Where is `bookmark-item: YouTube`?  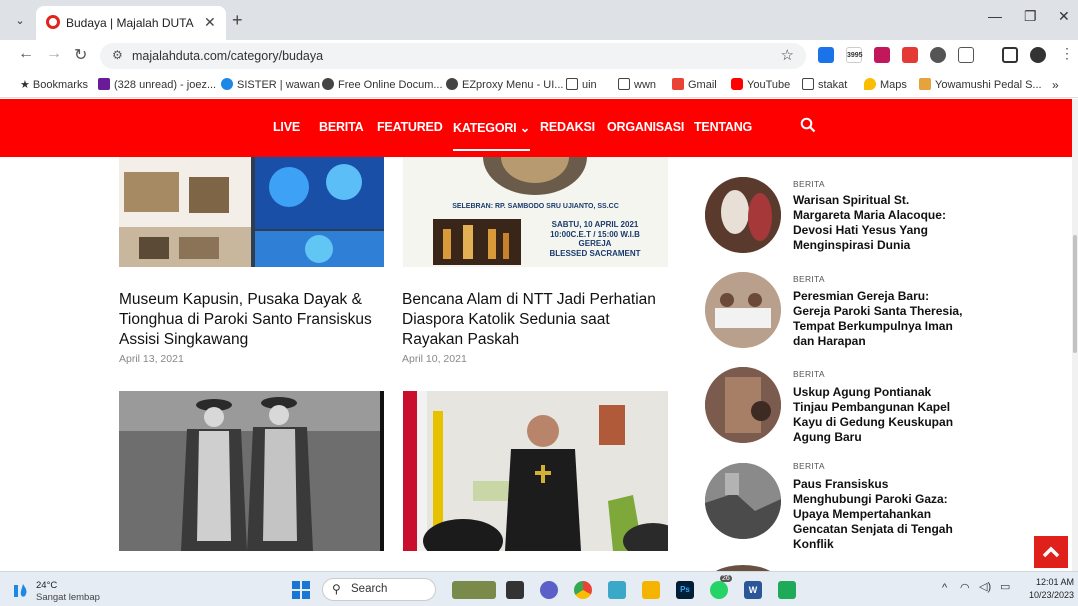 bookmark-item: YouTube is located at coordinates (760, 84).